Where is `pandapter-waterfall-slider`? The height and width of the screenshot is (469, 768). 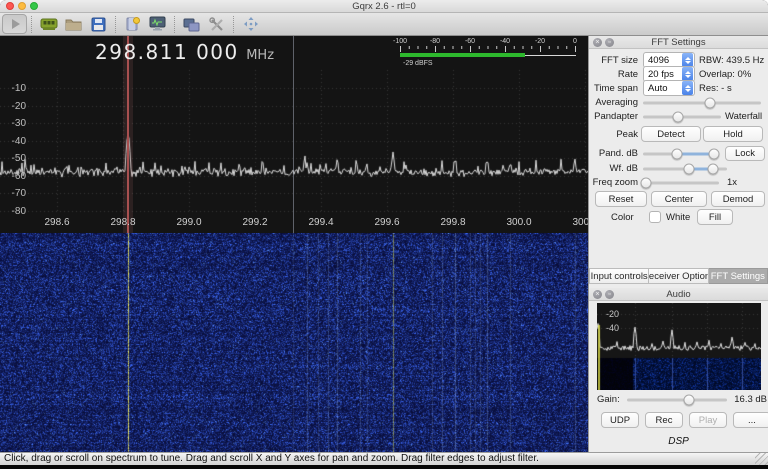 pandapter-waterfall-slider is located at coordinates (682, 117).